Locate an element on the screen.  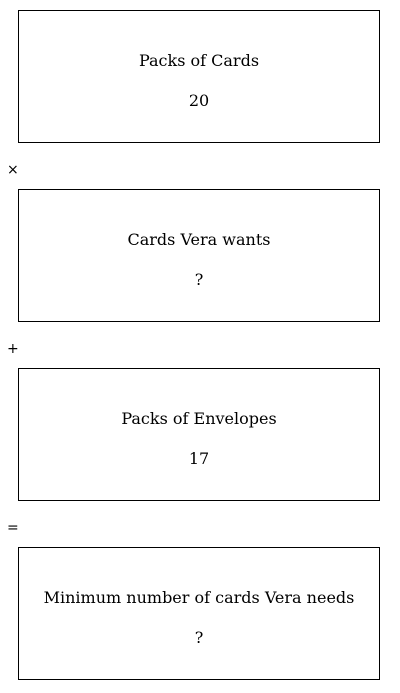
box-label: Cards Vera wants is located at coordinates (199, 239).